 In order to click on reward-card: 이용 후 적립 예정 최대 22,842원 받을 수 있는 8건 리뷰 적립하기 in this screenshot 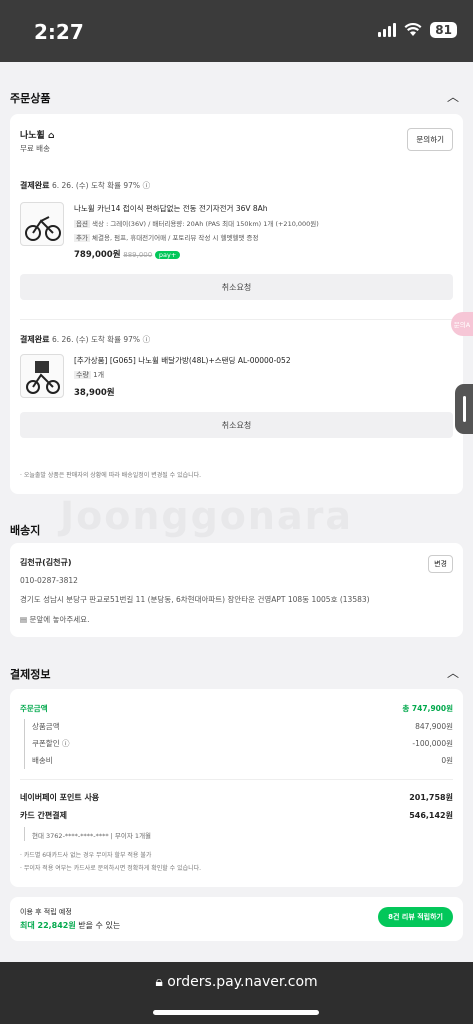, I will do `click(236, 919)`.